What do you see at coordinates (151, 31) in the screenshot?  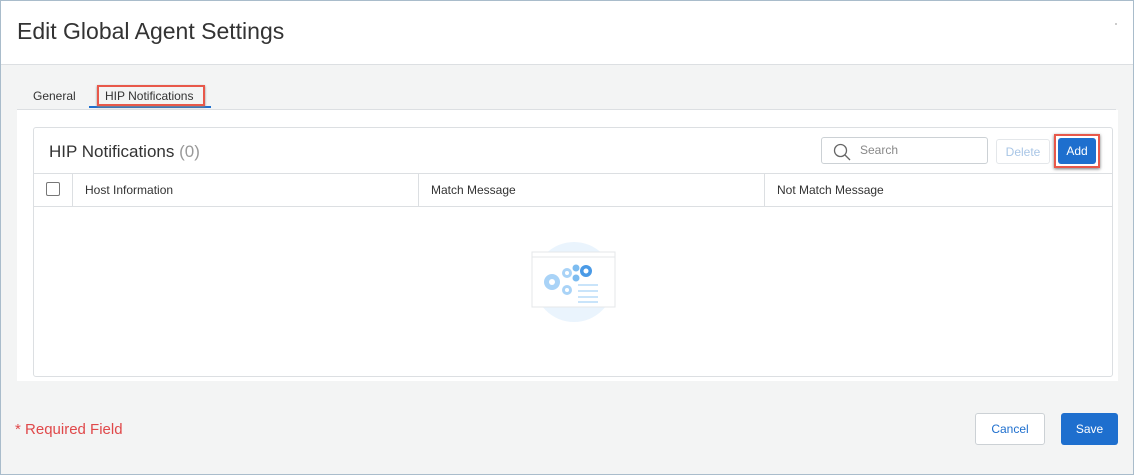 I see `dialog-title: Edit Global Agent Settings` at bounding box center [151, 31].